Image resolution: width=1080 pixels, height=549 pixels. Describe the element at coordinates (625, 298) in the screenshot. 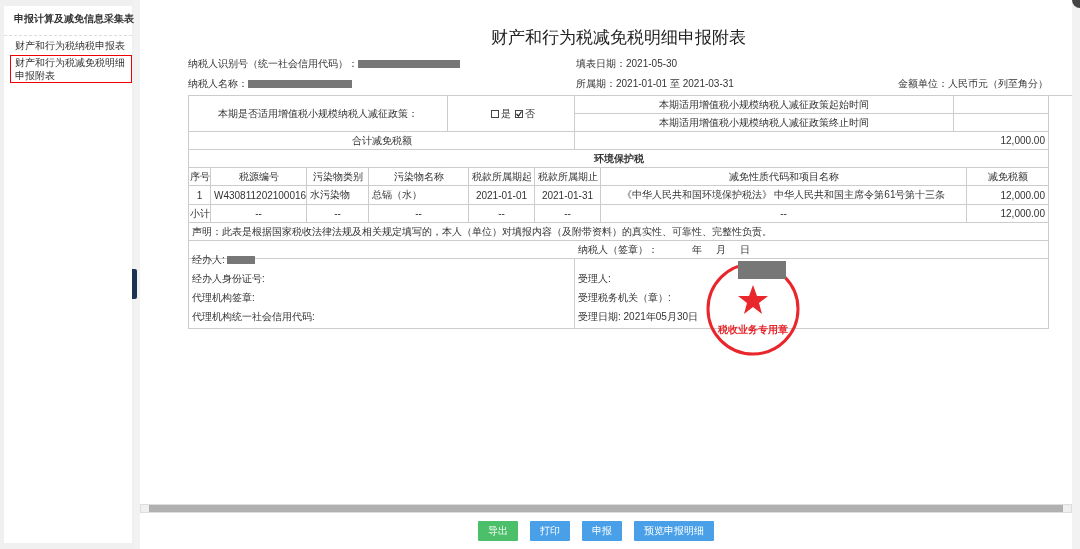

I see `receiver-label: 受理税务机关（章）:` at that location.